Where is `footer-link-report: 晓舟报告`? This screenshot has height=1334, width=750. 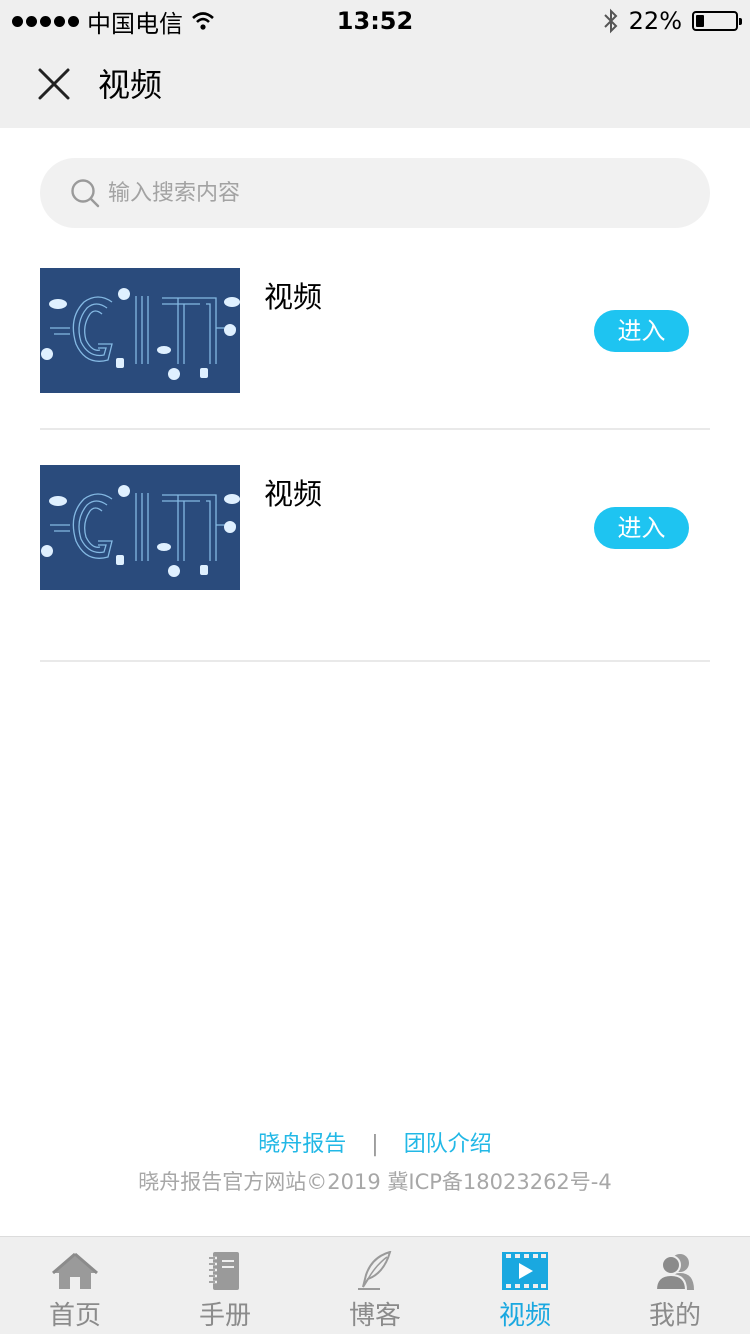
footer-link-report: 晓舟报告 is located at coordinates (302, 1144).